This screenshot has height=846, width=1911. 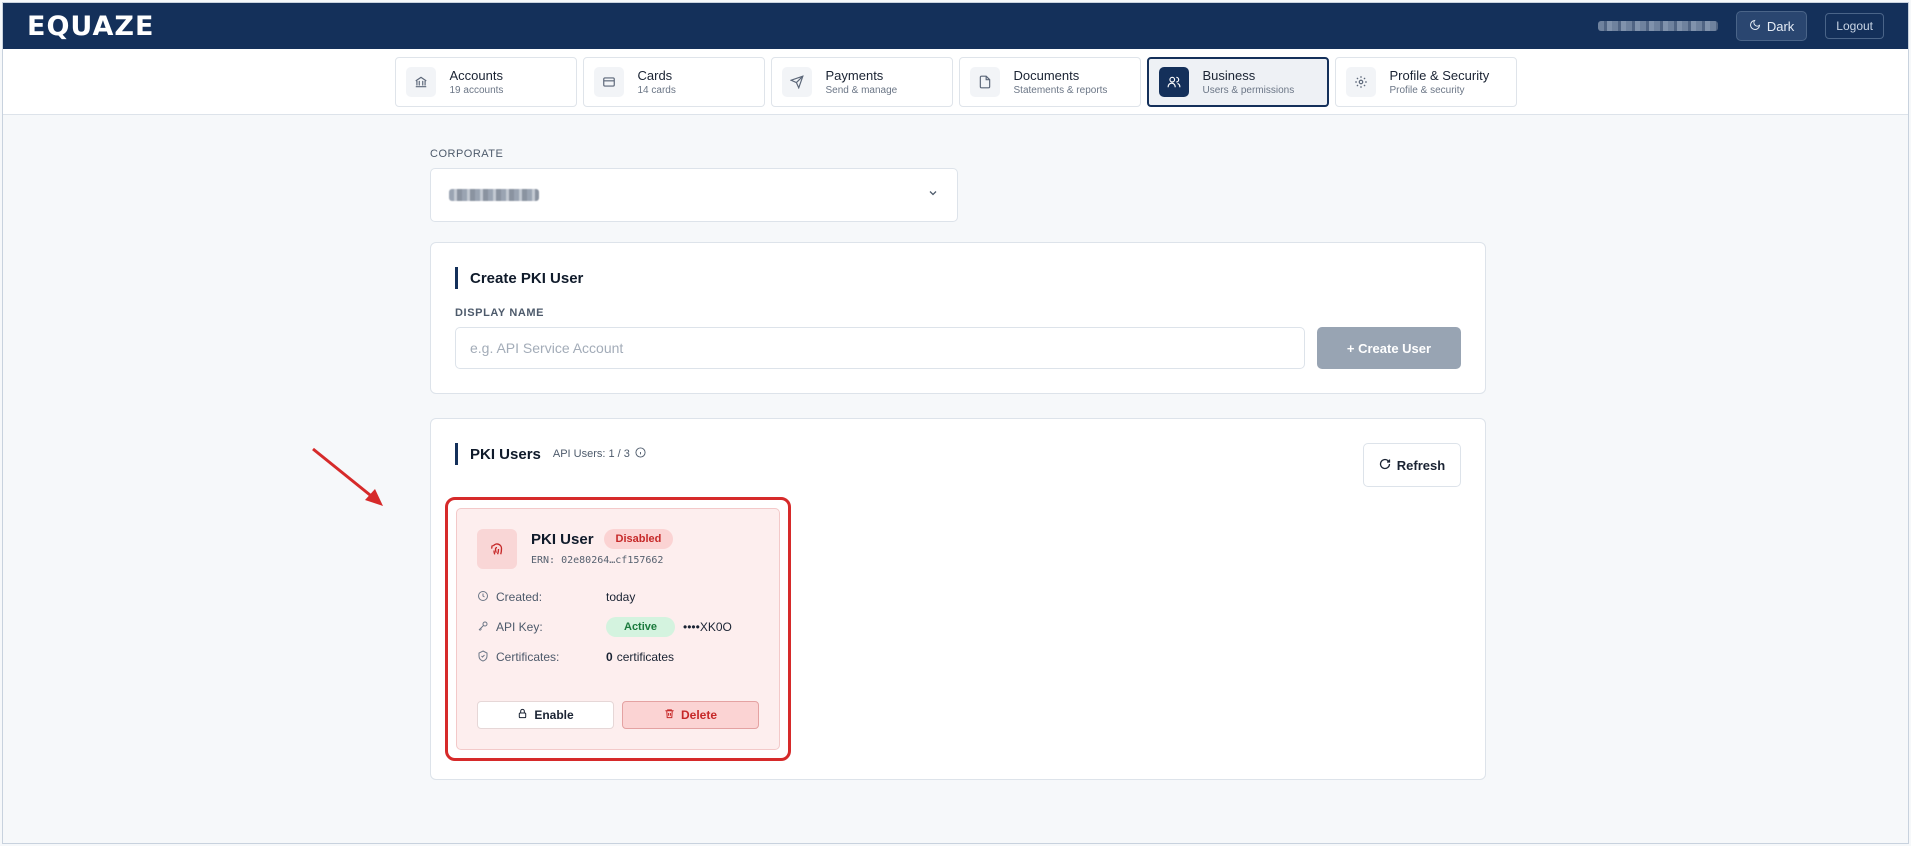 I want to click on logo: EQUAZE, so click(x=91, y=26).